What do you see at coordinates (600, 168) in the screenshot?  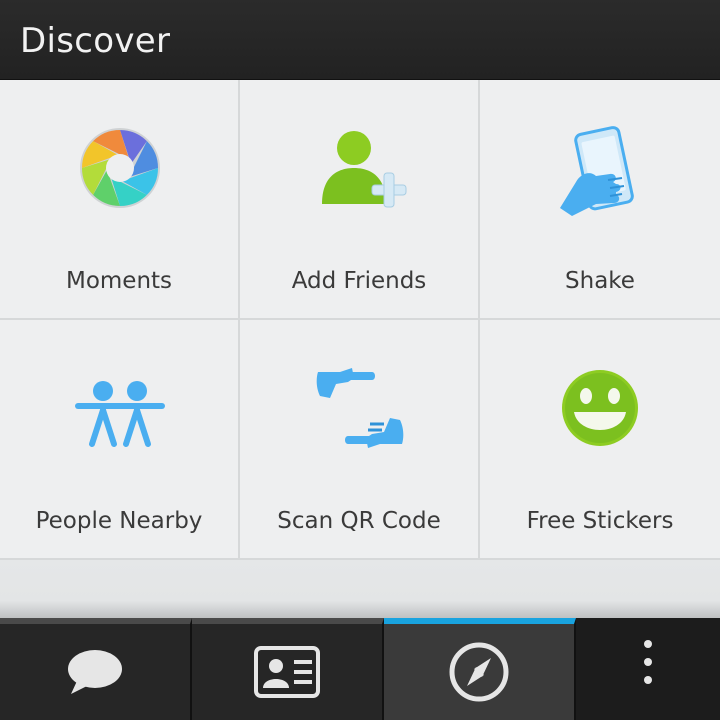 I see `shake-phone-icon` at bounding box center [600, 168].